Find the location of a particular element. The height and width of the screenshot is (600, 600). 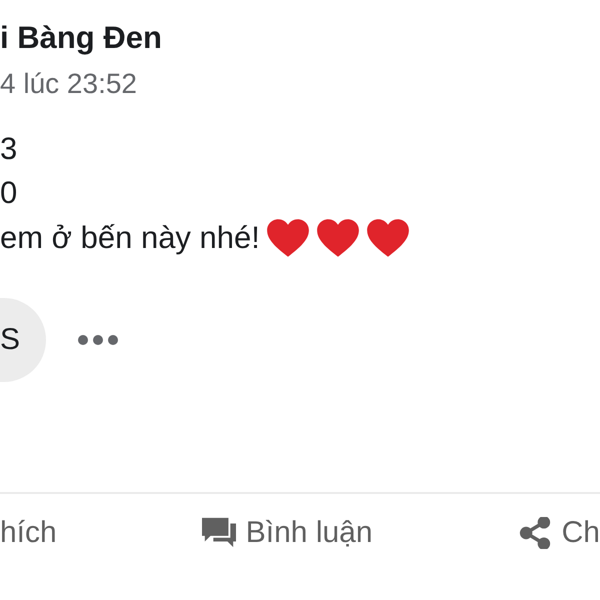

post-text: 3 is located at coordinates (9, 149).